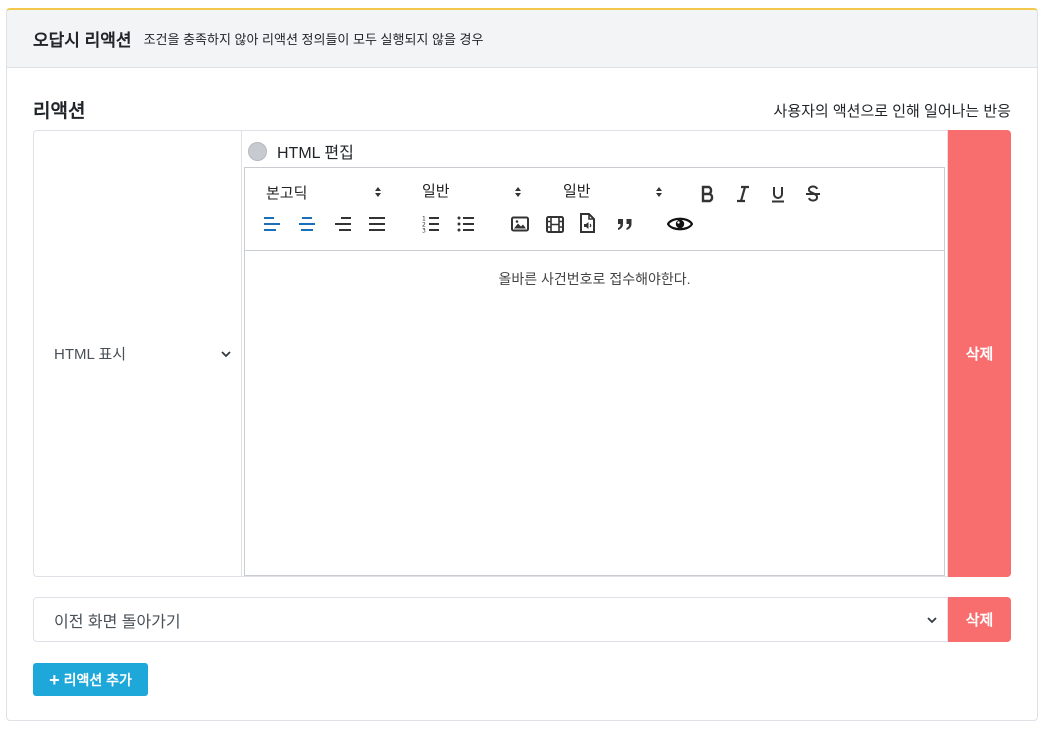 The width and height of the screenshot is (1045, 729). I want to click on film-icon, so click(555, 224).